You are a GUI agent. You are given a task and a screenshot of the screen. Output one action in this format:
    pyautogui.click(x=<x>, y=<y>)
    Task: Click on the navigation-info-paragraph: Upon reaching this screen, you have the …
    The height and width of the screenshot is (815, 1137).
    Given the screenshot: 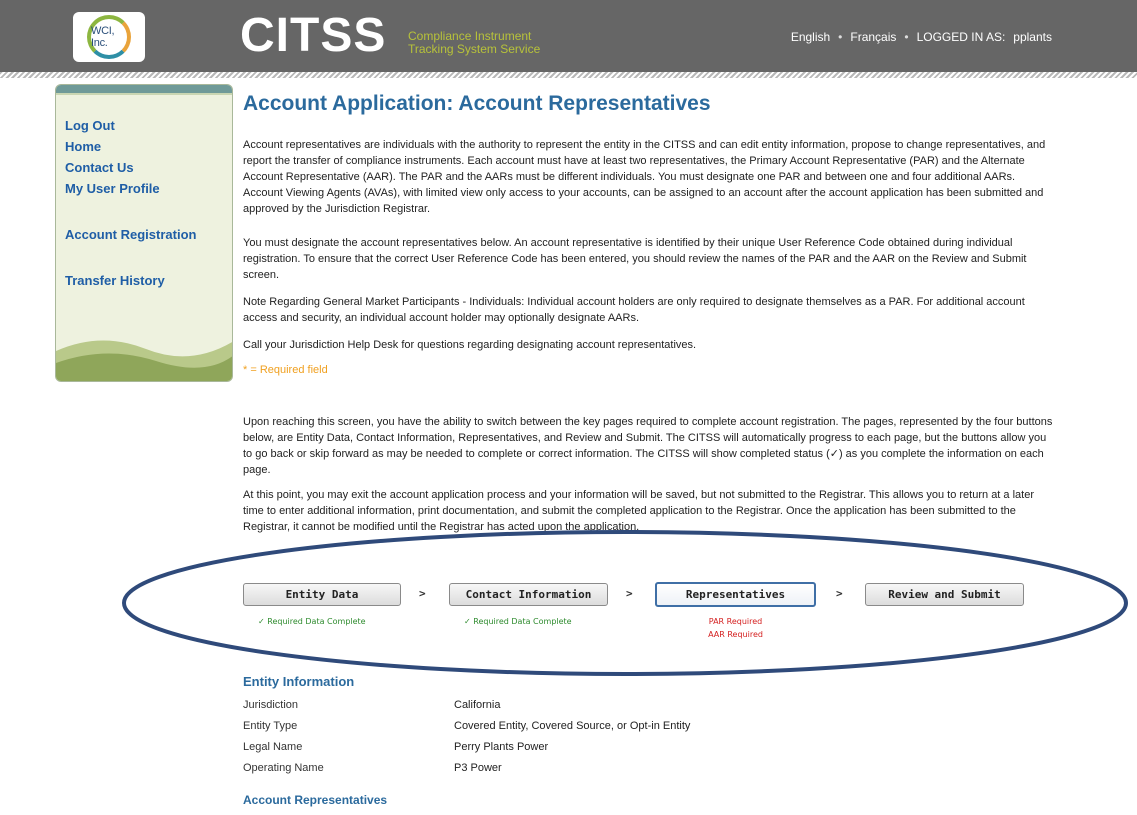 What is the action you would take?
    pyautogui.click(x=648, y=446)
    